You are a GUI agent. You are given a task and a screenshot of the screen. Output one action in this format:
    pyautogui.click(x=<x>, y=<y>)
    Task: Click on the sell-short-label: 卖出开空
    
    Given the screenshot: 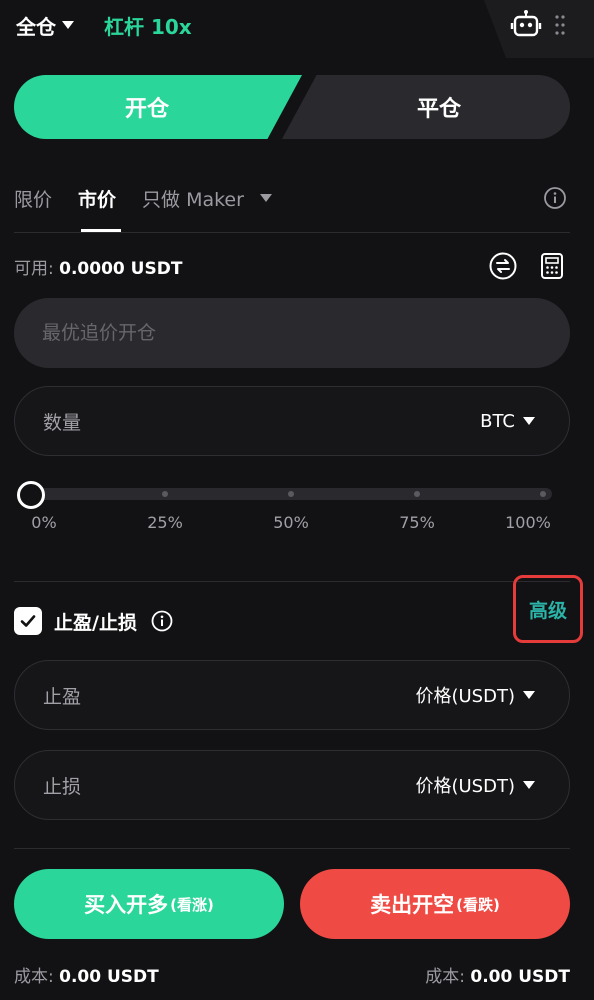 What is the action you would take?
    pyautogui.click(x=412, y=905)
    